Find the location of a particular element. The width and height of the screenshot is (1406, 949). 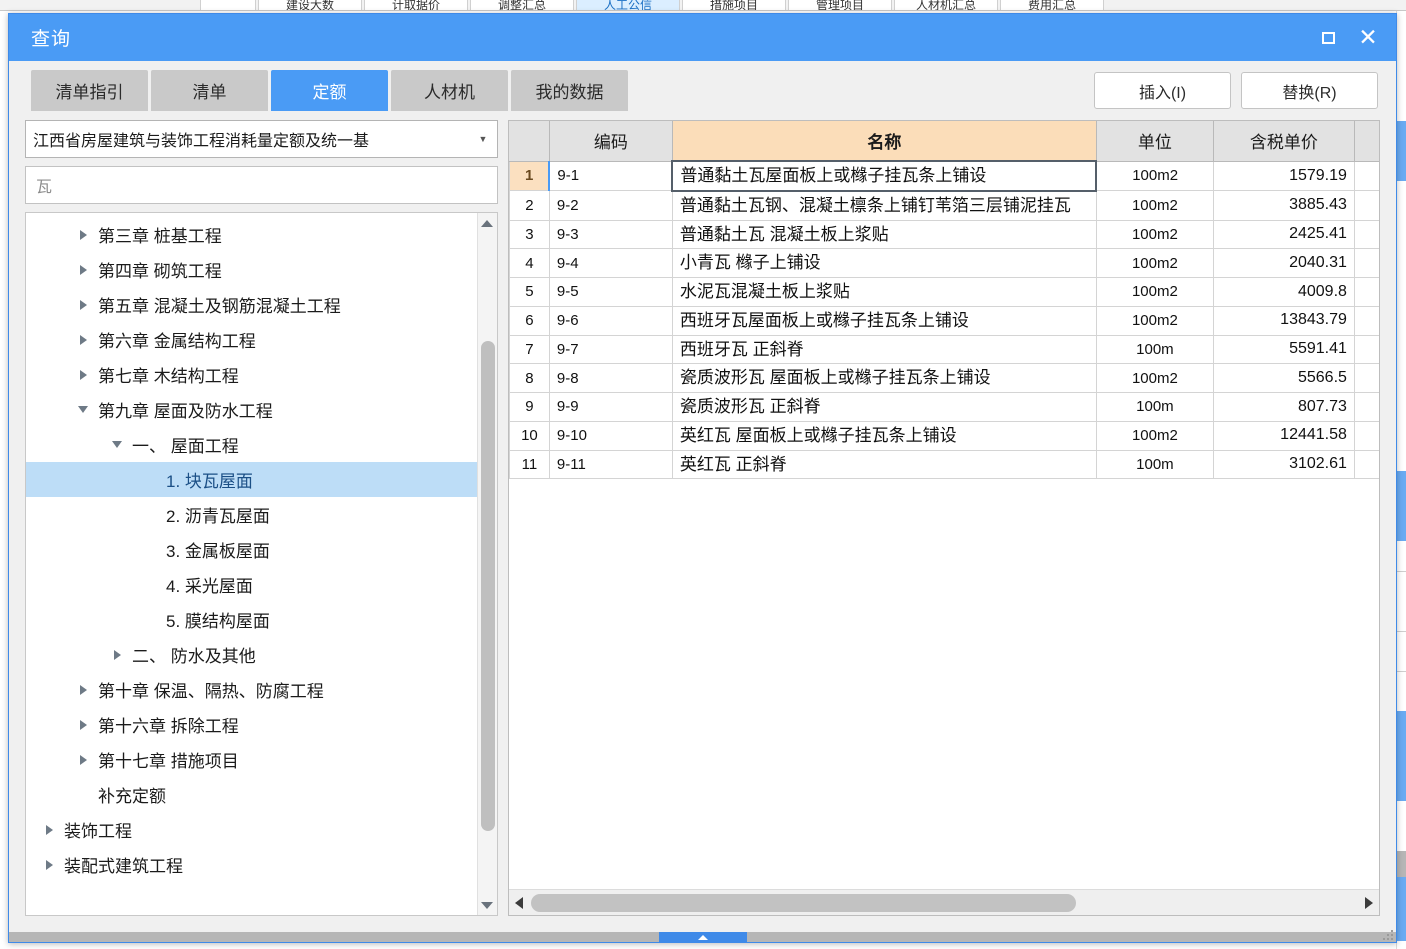

cell-code: 9-9 is located at coordinates (610, 407).